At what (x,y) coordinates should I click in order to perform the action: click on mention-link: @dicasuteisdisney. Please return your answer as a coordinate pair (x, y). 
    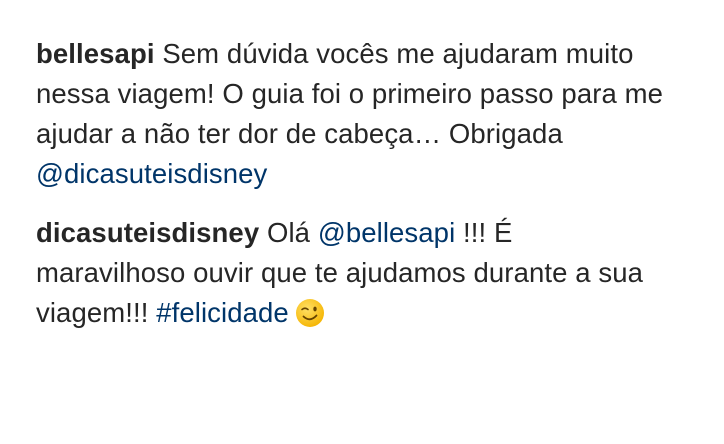
    Looking at the image, I should click on (151, 173).